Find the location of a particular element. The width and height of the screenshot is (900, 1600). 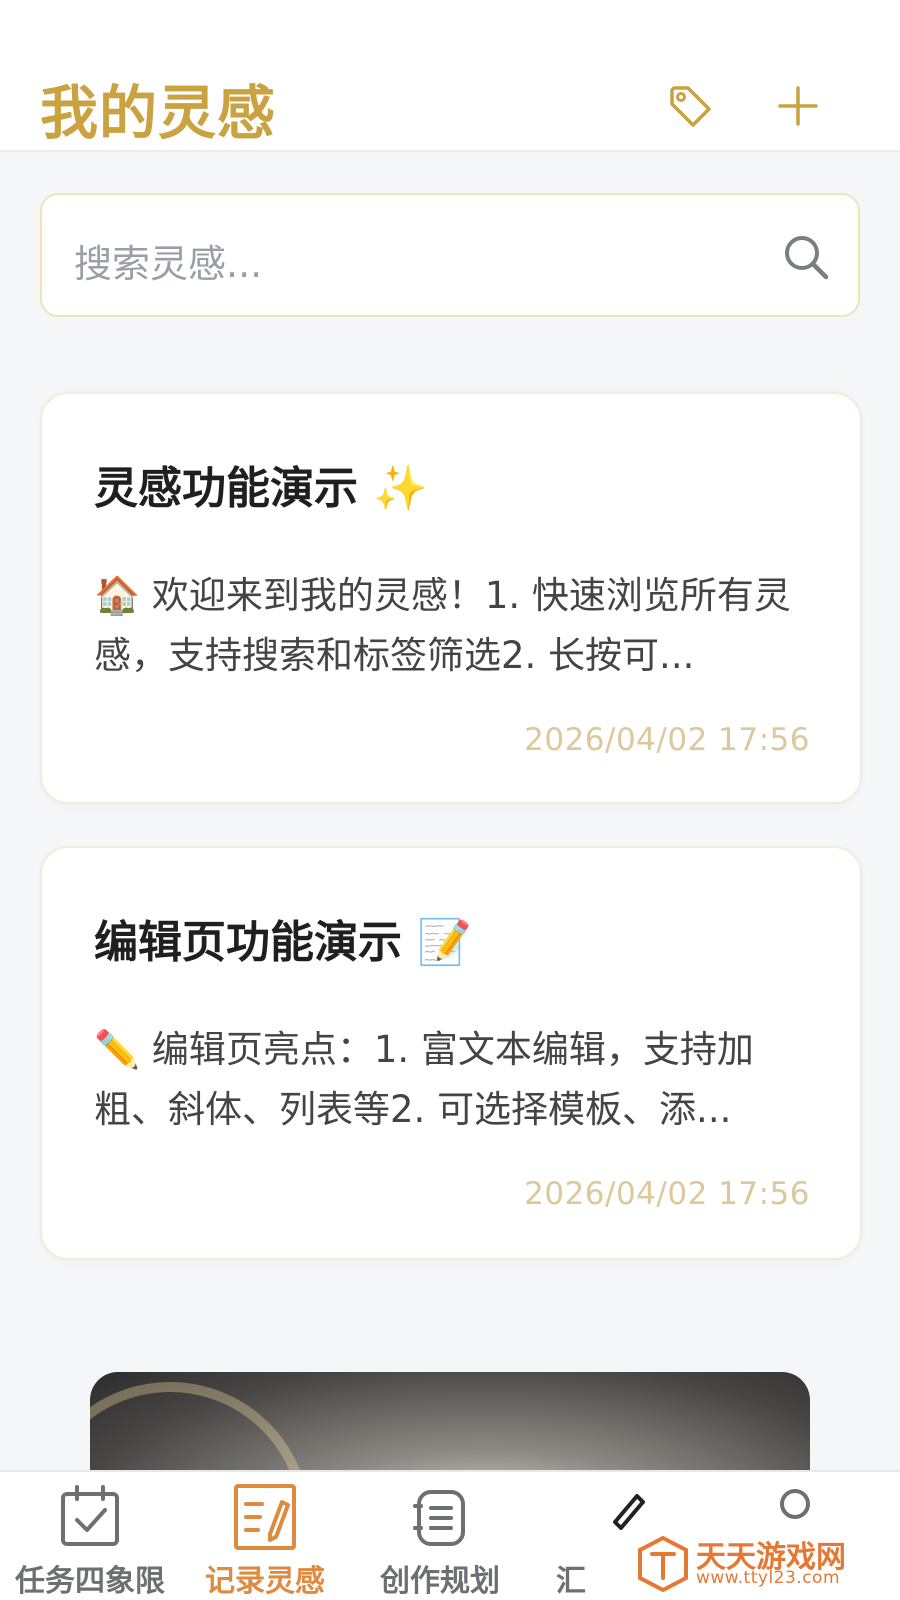

page-title: 我的灵感 is located at coordinates (158, 113).